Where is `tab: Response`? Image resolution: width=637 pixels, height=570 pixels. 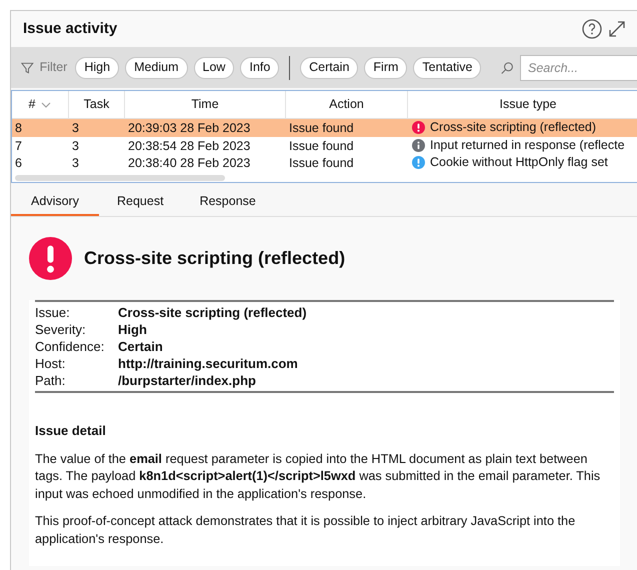
tab: Response is located at coordinates (228, 202).